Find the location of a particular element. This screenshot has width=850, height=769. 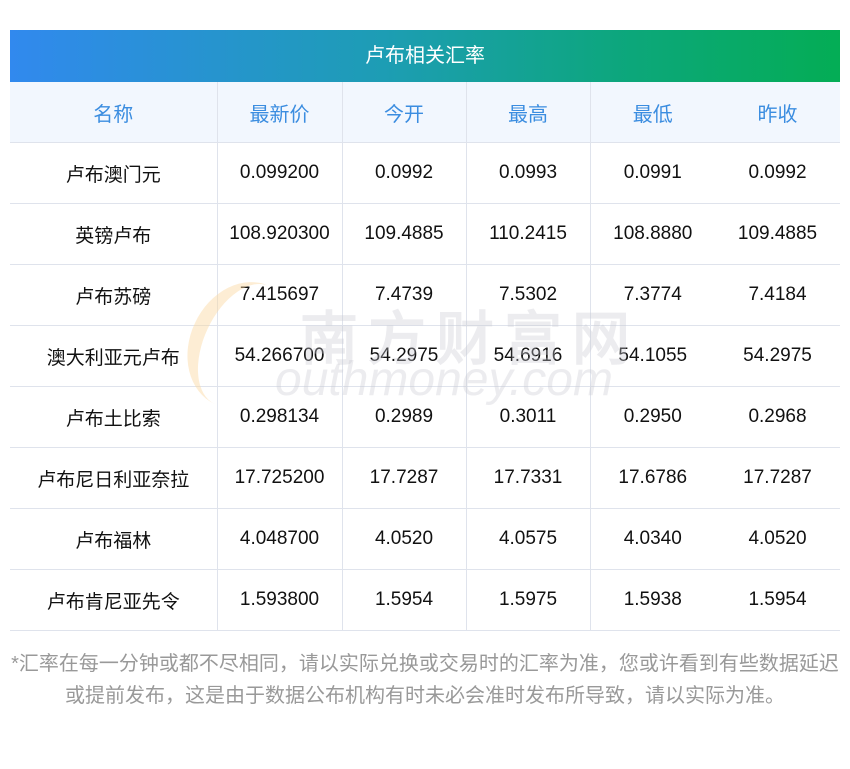

table-row: 卢布肯尼亚先令 1.593800 1.5954 1.5975 1.5938 1.5954 is located at coordinates (425, 600).